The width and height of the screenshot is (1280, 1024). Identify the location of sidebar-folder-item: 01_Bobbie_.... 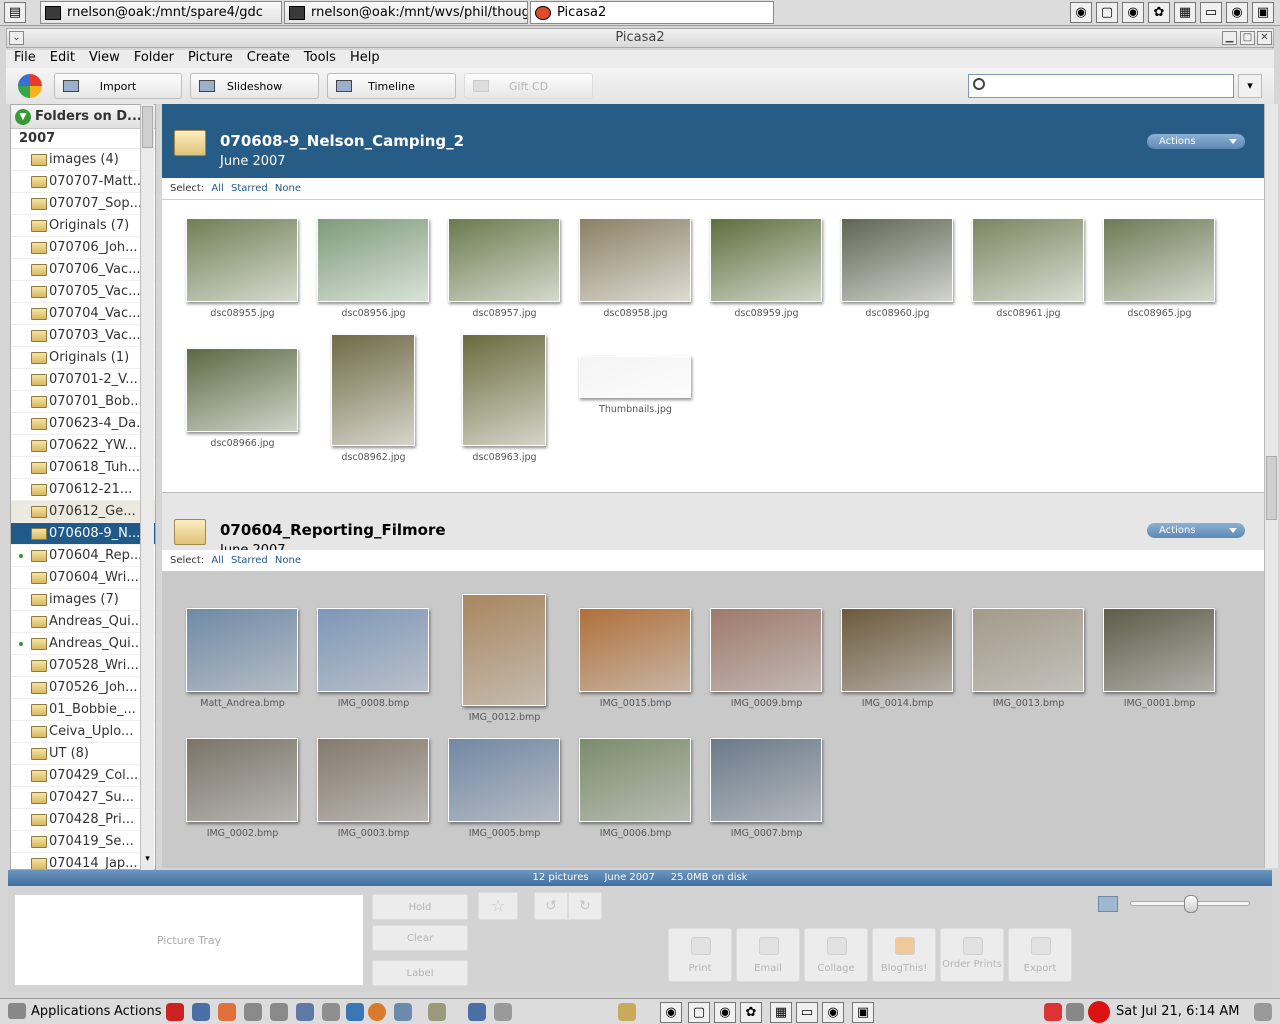
(83, 710).